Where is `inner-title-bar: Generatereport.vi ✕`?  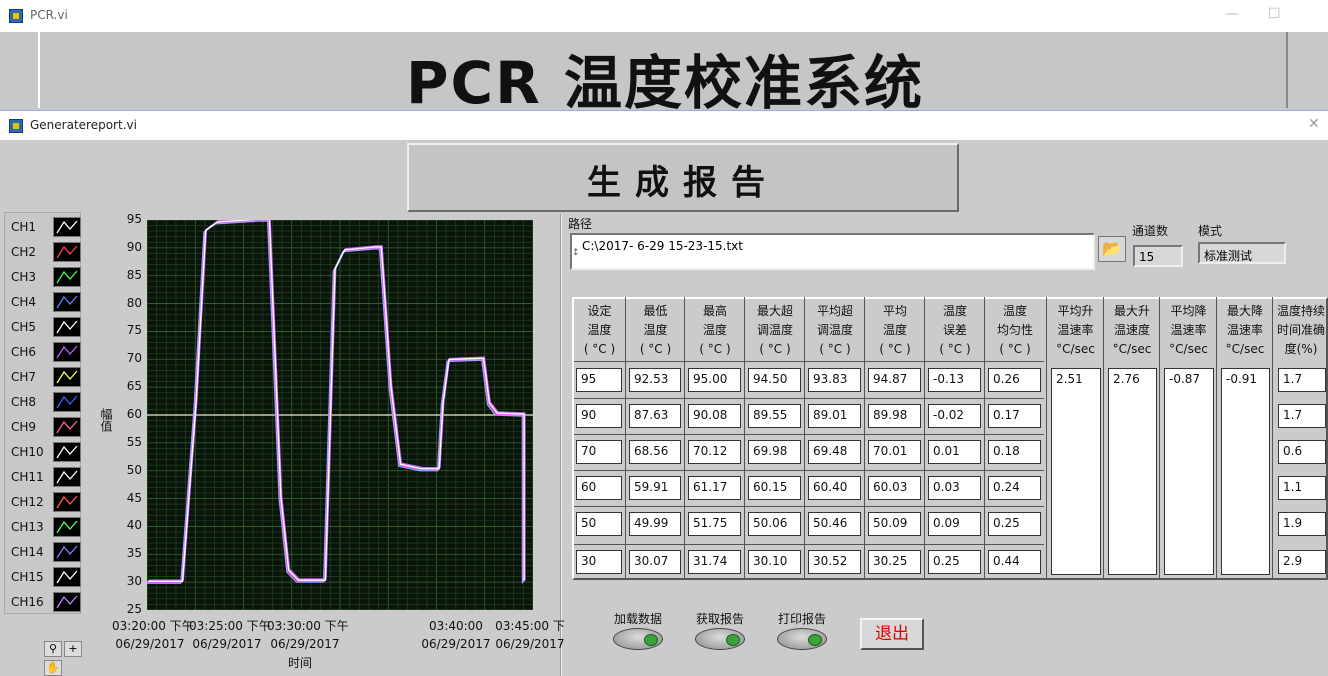
inner-title-bar: Generatereport.vi ✕ is located at coordinates (664, 125).